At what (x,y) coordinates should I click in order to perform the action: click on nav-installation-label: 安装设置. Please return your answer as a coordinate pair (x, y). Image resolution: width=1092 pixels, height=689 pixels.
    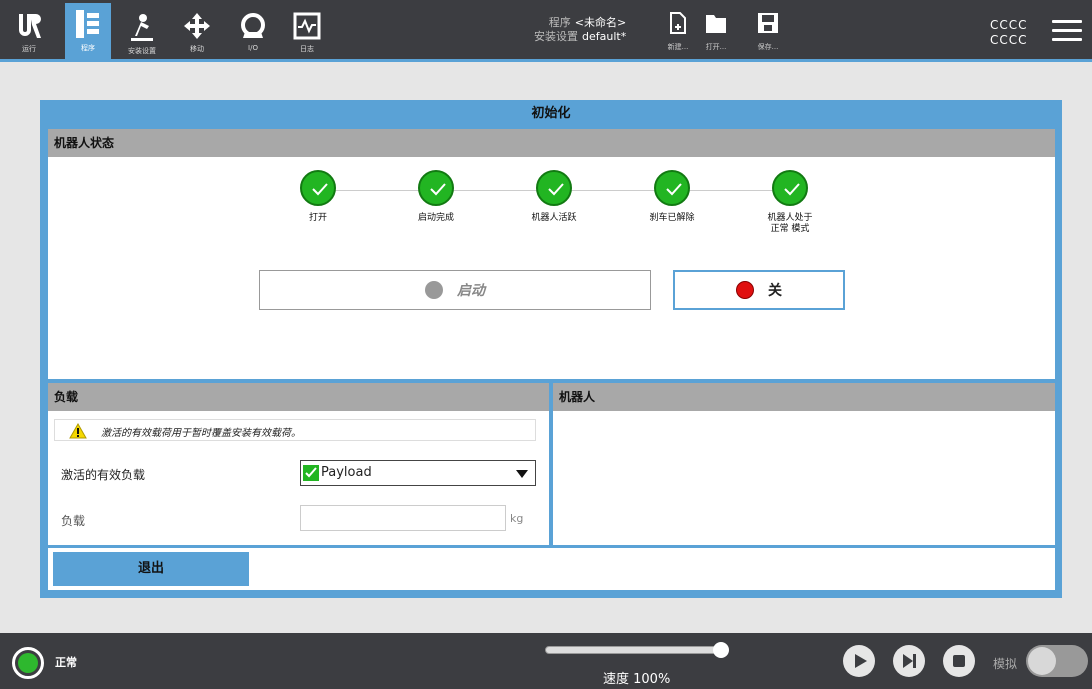
    Looking at the image, I should click on (142, 51).